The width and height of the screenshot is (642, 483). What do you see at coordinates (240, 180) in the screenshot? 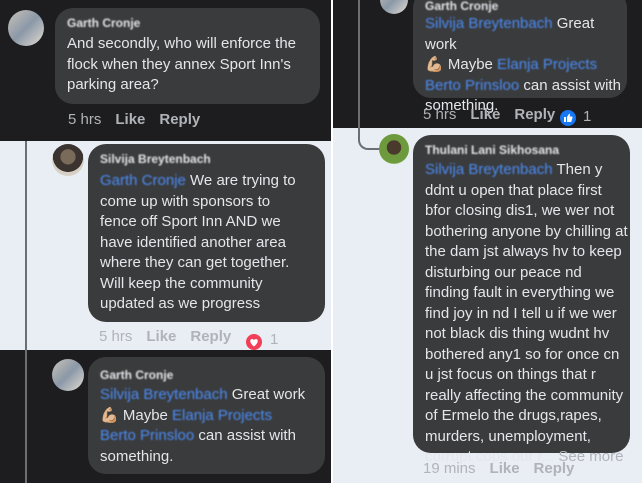
I see `comment-text-line1: We are trying to` at bounding box center [240, 180].